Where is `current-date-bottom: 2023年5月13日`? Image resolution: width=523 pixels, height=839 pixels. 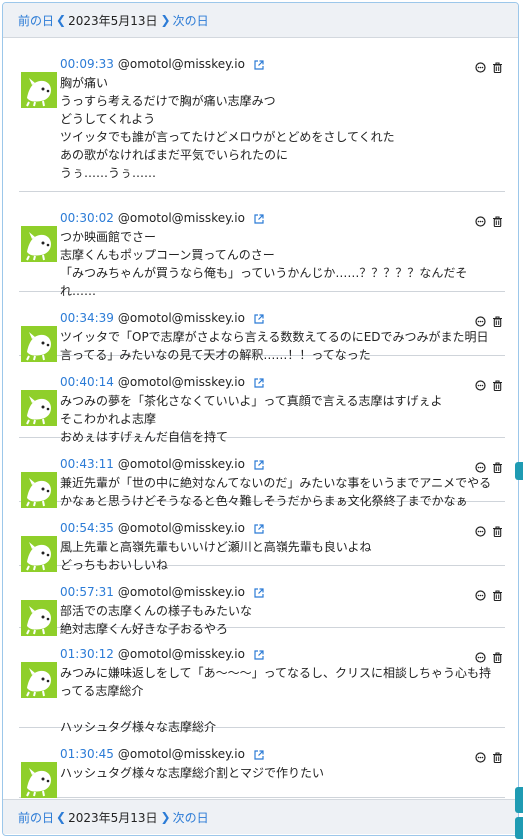
current-date-bottom: 2023年5月13日 is located at coordinates (113, 817).